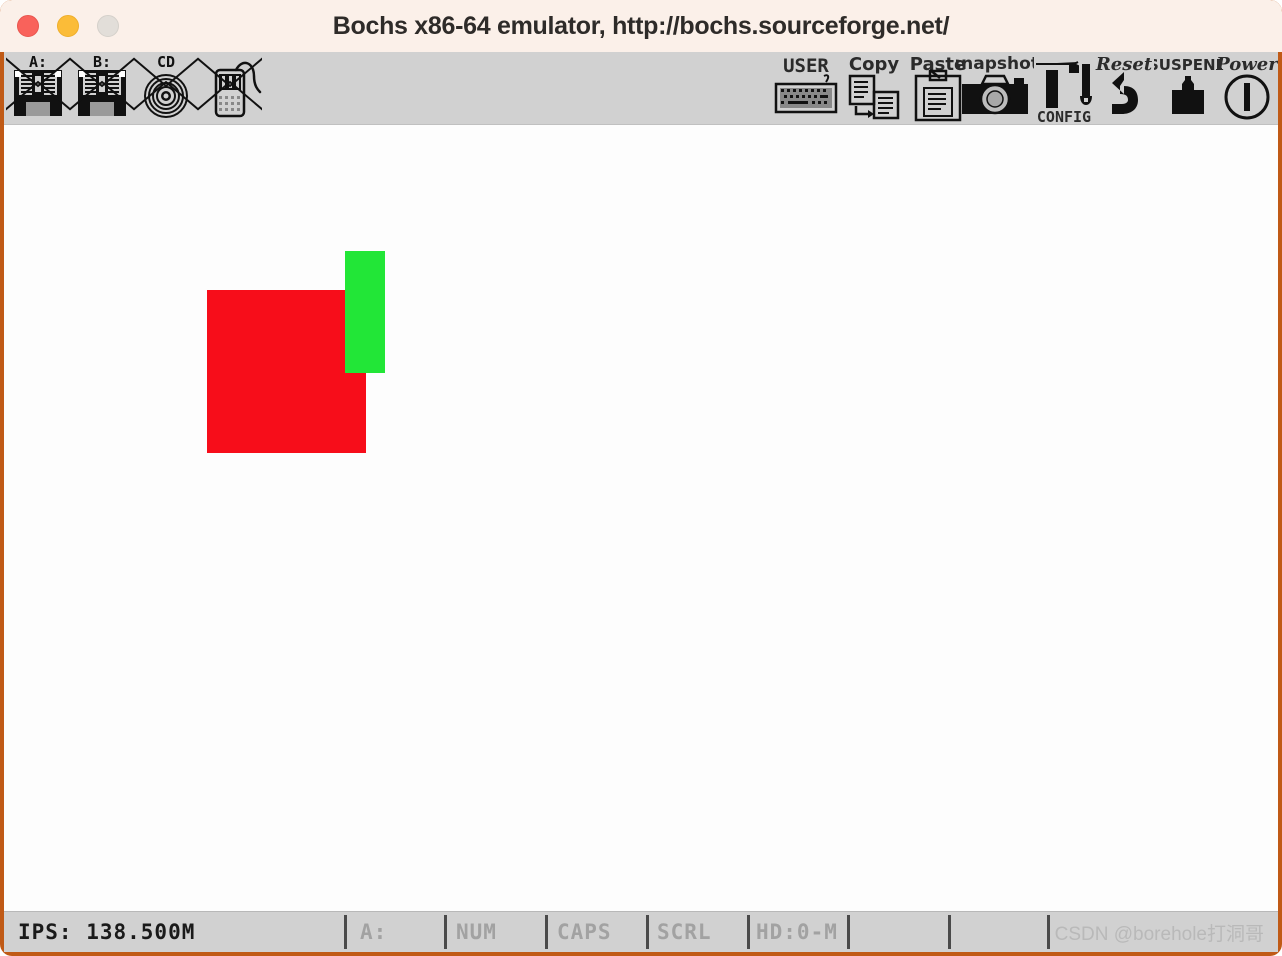 The width and height of the screenshot is (1282, 956). I want to click on toolbar-button-copy: Copy, so click(874, 88).